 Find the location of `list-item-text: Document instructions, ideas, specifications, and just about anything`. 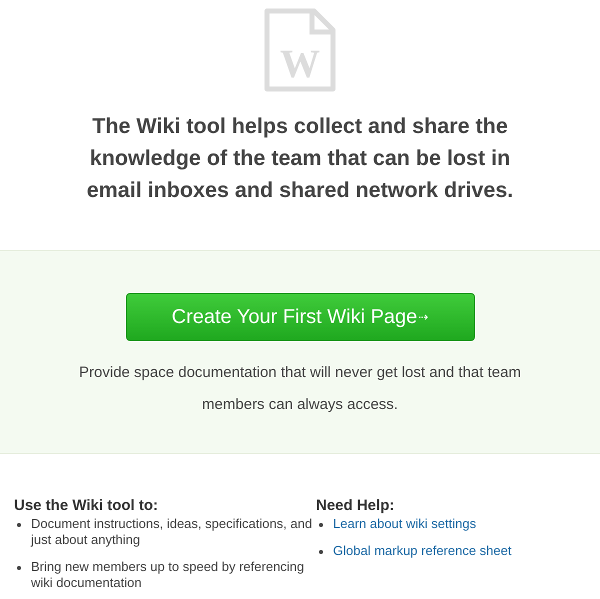

list-item-text: Document instructions, ideas, specifications, and just about anything is located at coordinates (172, 532).